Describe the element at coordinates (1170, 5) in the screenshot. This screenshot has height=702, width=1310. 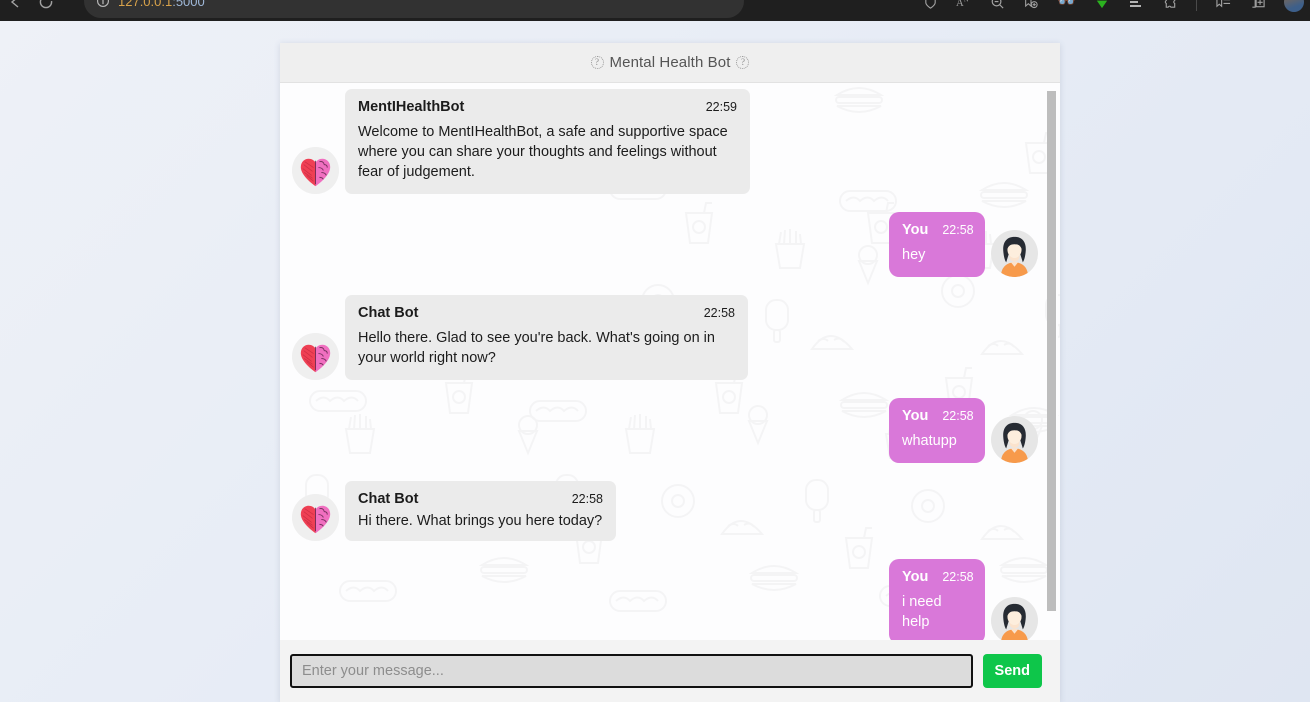
I see `extension-puzzle-icon` at that location.